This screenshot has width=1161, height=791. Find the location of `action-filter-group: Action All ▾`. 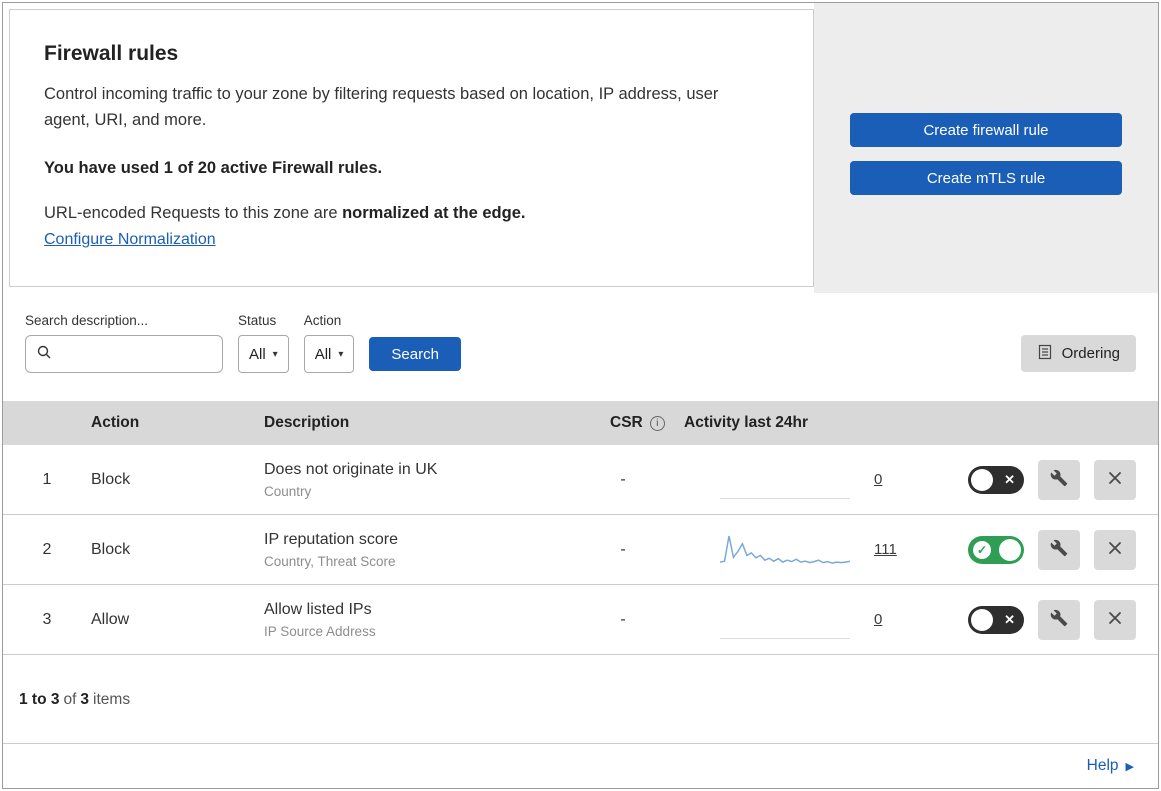

action-filter-group: Action All ▾ is located at coordinates (329, 343).